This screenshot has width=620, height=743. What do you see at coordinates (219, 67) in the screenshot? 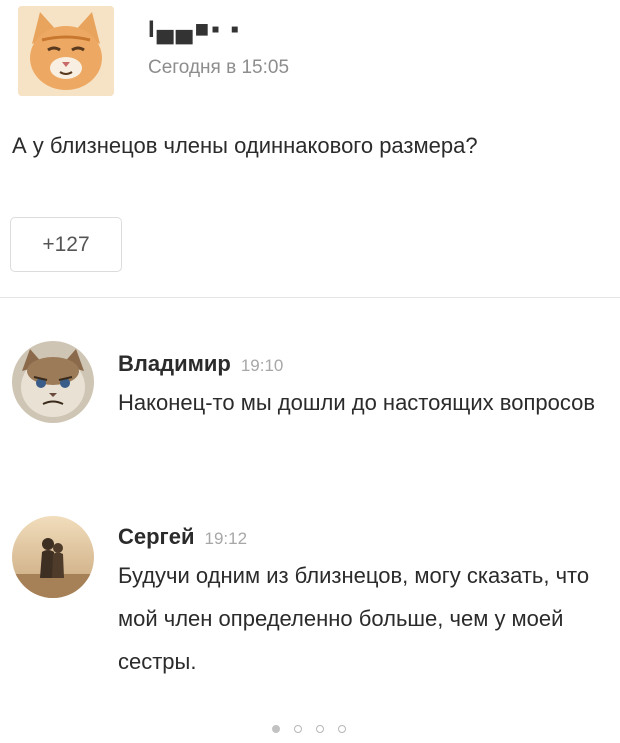
I see `post-timestamp: Сегодня в 15:05` at bounding box center [219, 67].